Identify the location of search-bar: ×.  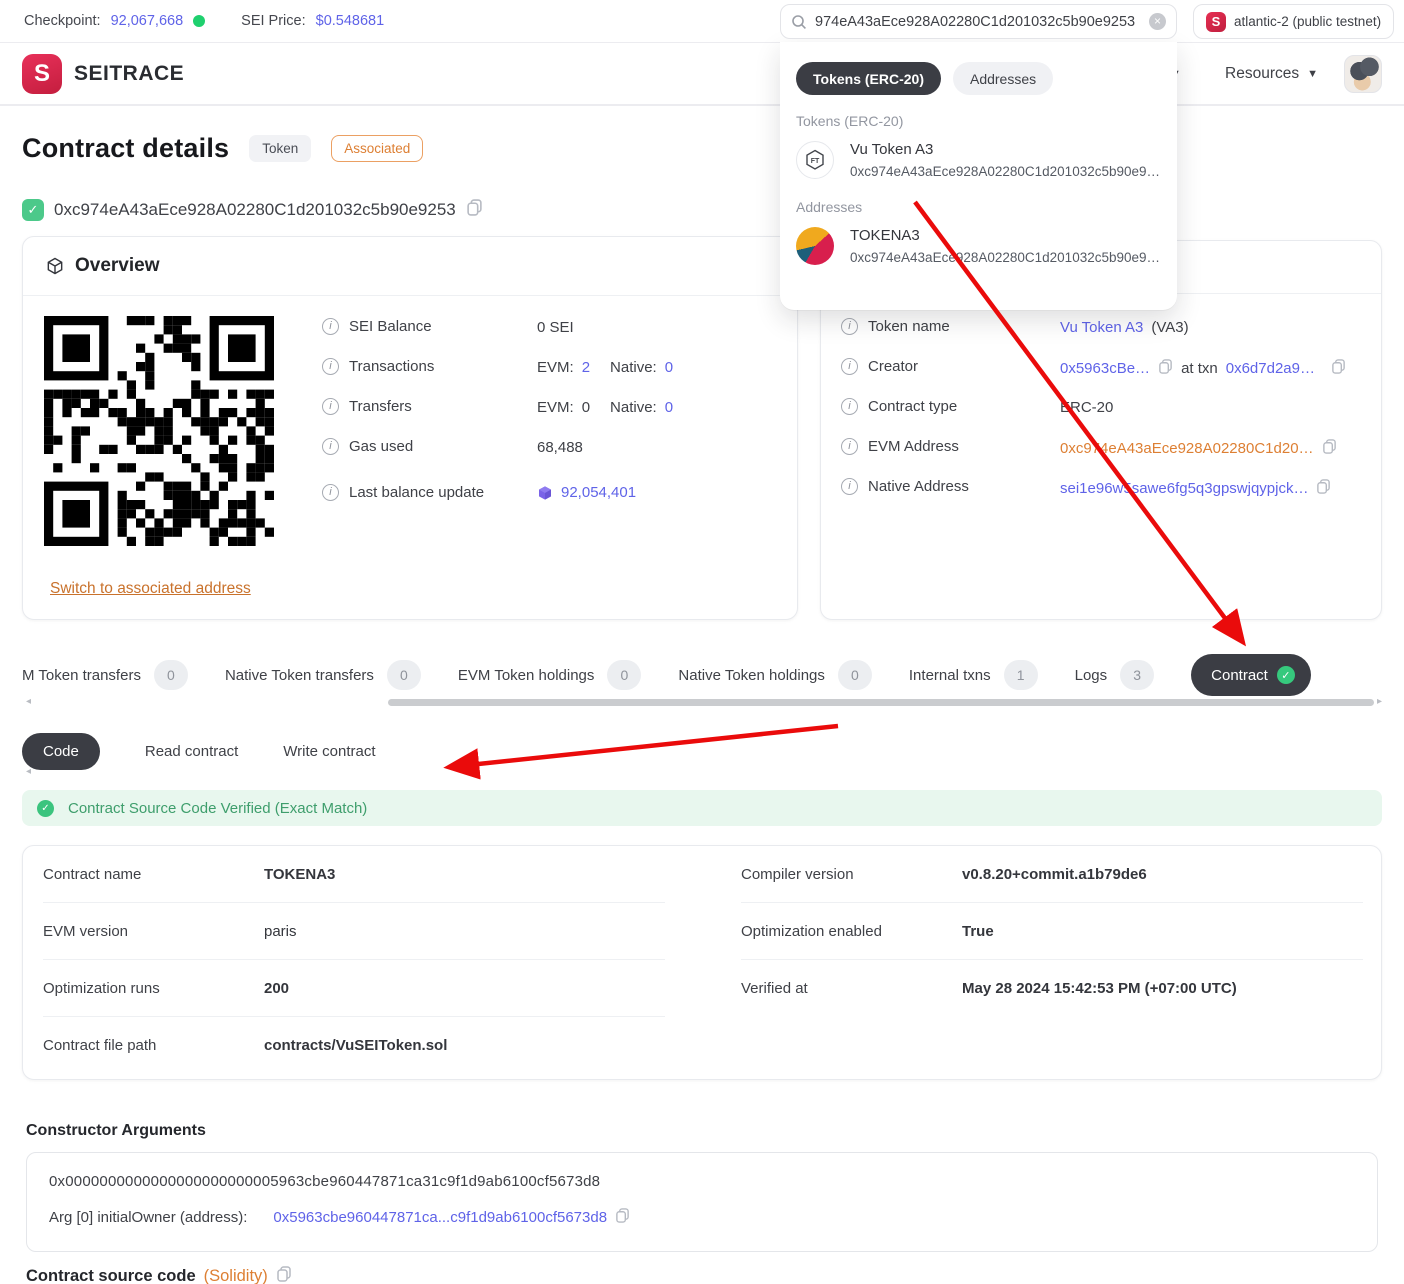
(978, 21).